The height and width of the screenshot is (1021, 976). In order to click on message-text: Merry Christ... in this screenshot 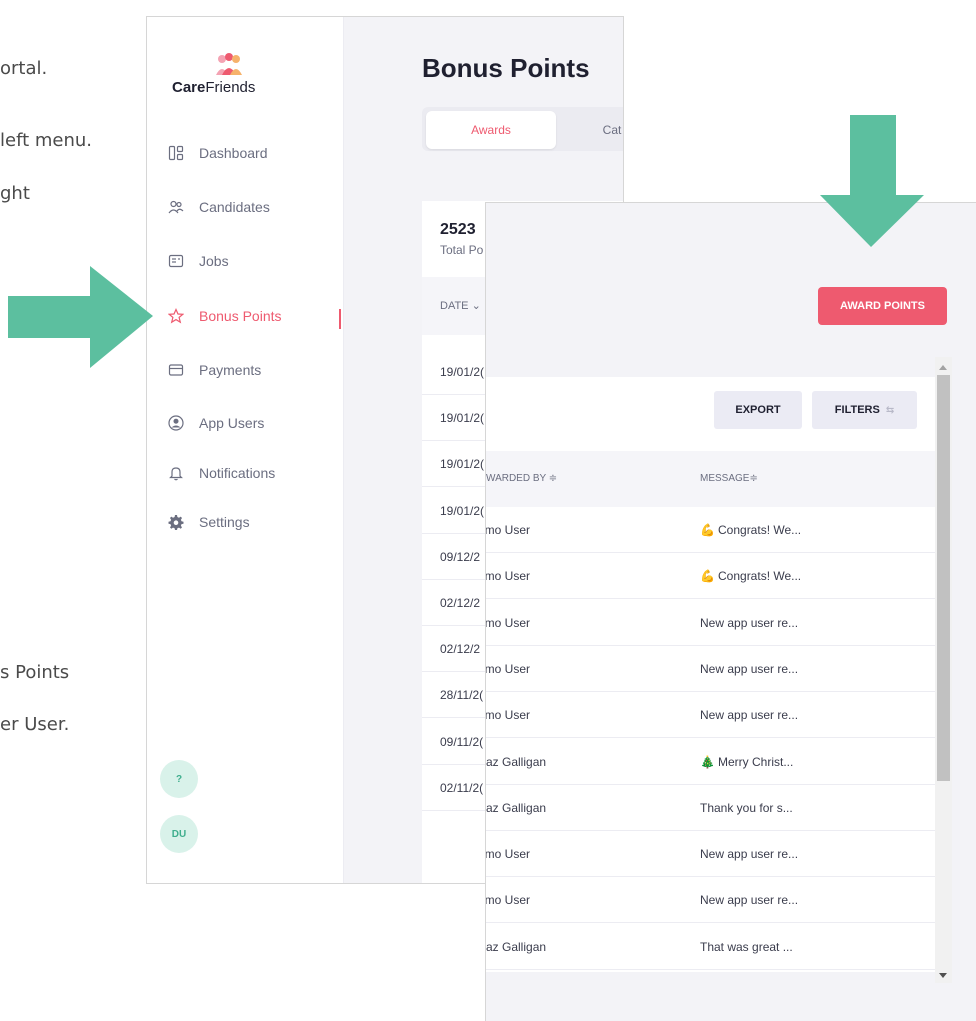, I will do `click(756, 761)`.